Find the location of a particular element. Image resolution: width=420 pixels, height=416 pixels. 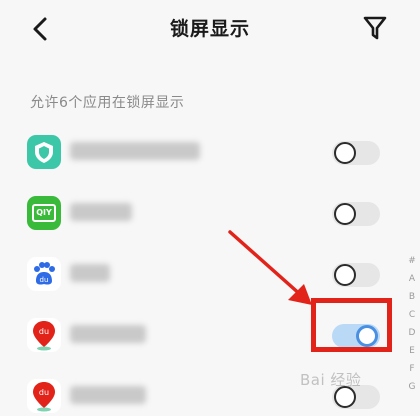

filter-icon is located at coordinates (375, 28).